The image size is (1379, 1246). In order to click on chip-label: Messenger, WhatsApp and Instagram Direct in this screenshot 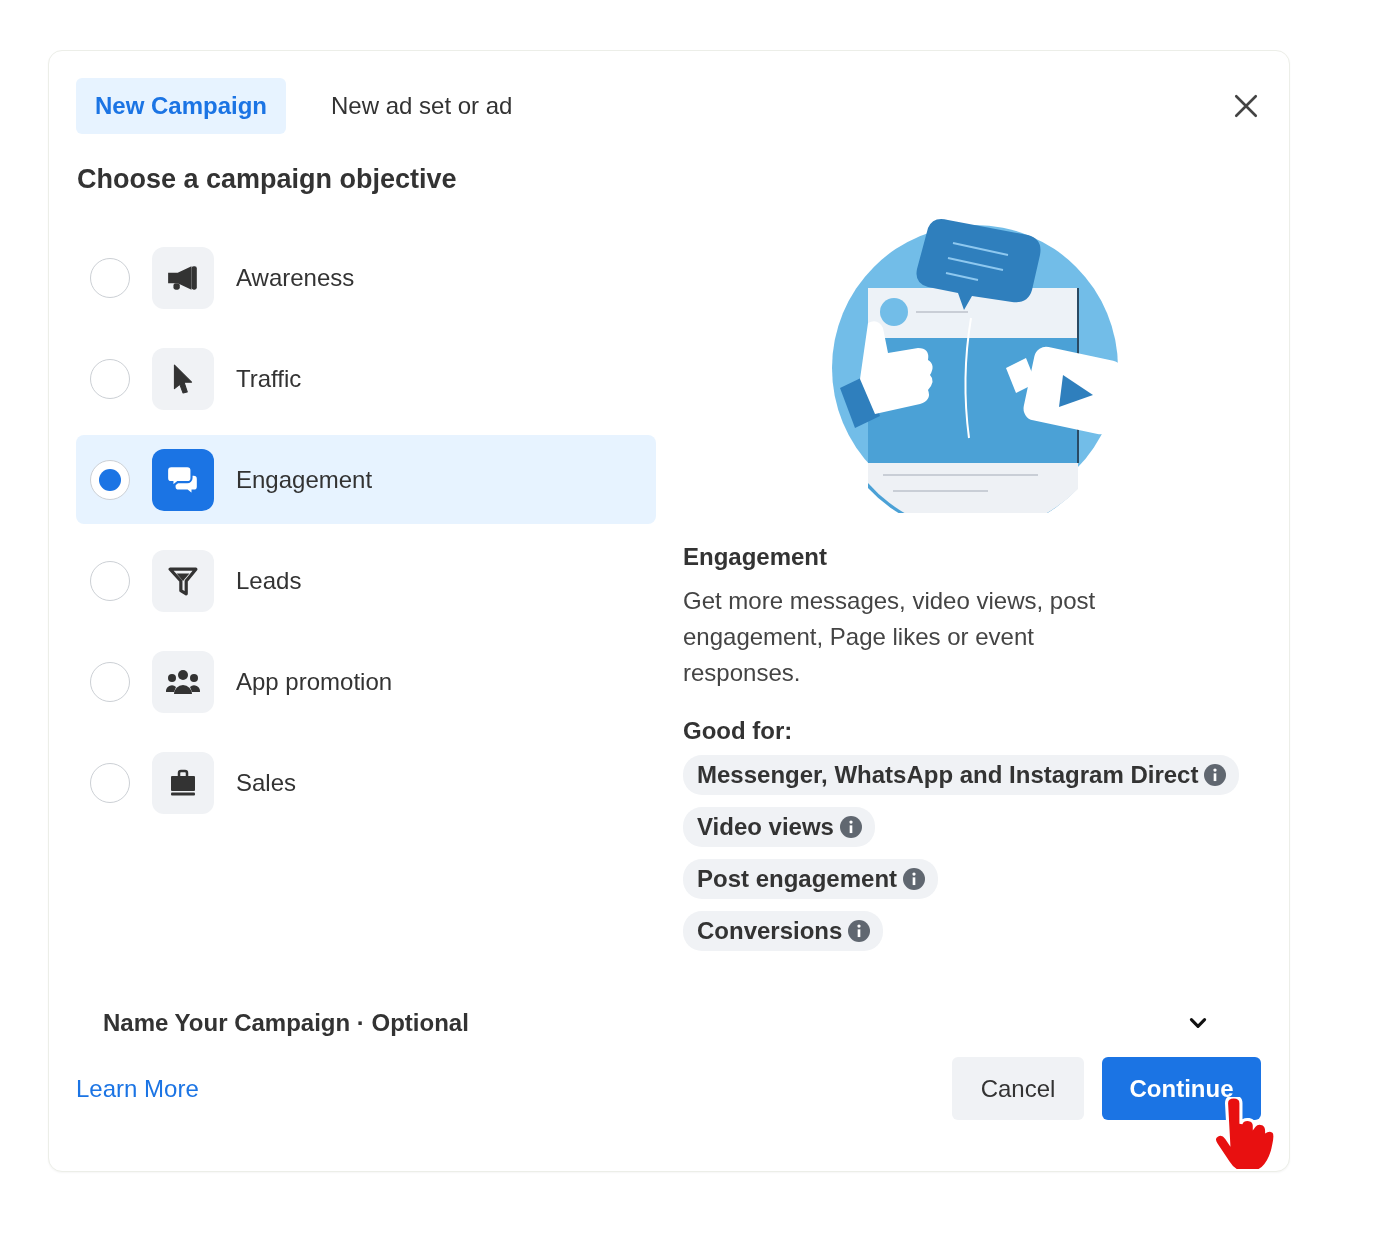, I will do `click(948, 775)`.